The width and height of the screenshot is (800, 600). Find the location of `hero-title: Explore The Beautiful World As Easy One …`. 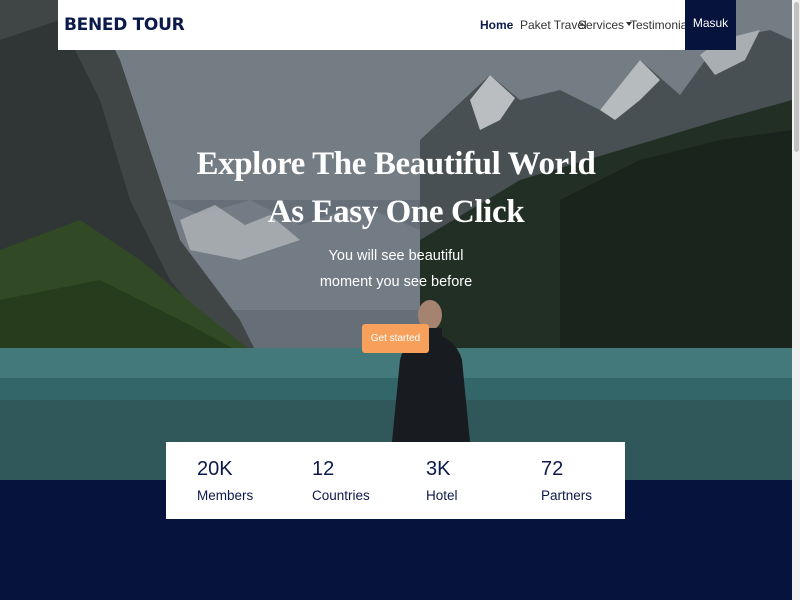

hero-title: Explore The Beautiful World As Easy One … is located at coordinates (396, 188).